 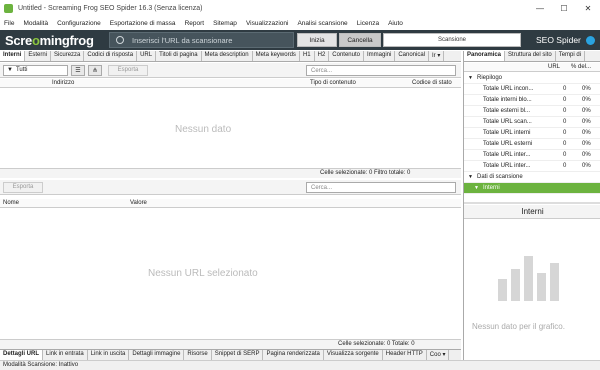 I want to click on maximize-button: ☐, so click(x=564, y=8).